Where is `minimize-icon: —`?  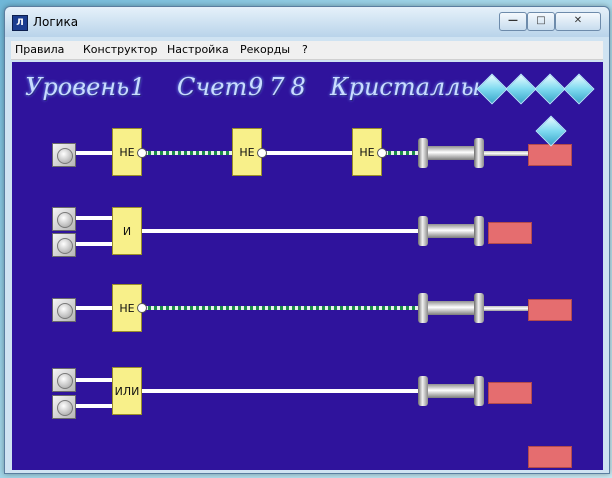
minimize-icon: — is located at coordinates (513, 20).